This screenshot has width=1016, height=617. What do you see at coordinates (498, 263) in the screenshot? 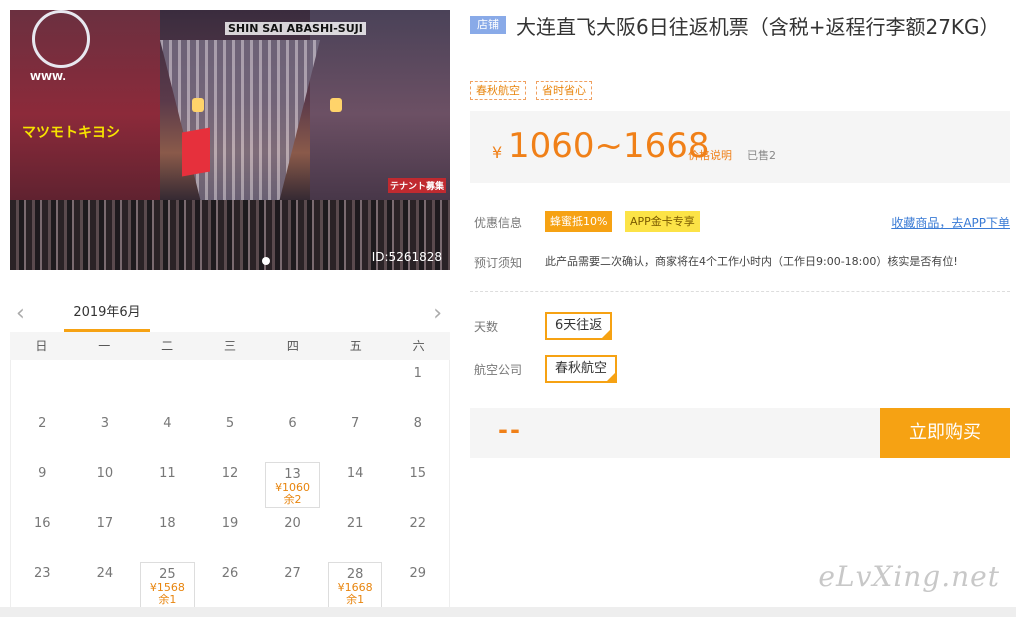
I see `notice-label: 预订须知` at bounding box center [498, 263].